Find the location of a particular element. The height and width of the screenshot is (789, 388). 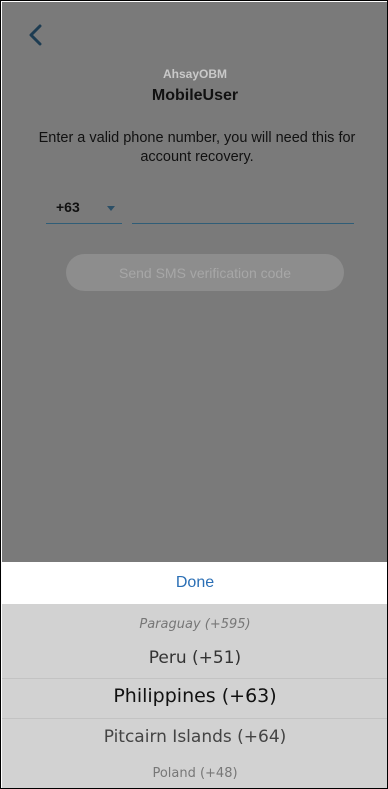

chevron-left-icon is located at coordinates (35, 35).